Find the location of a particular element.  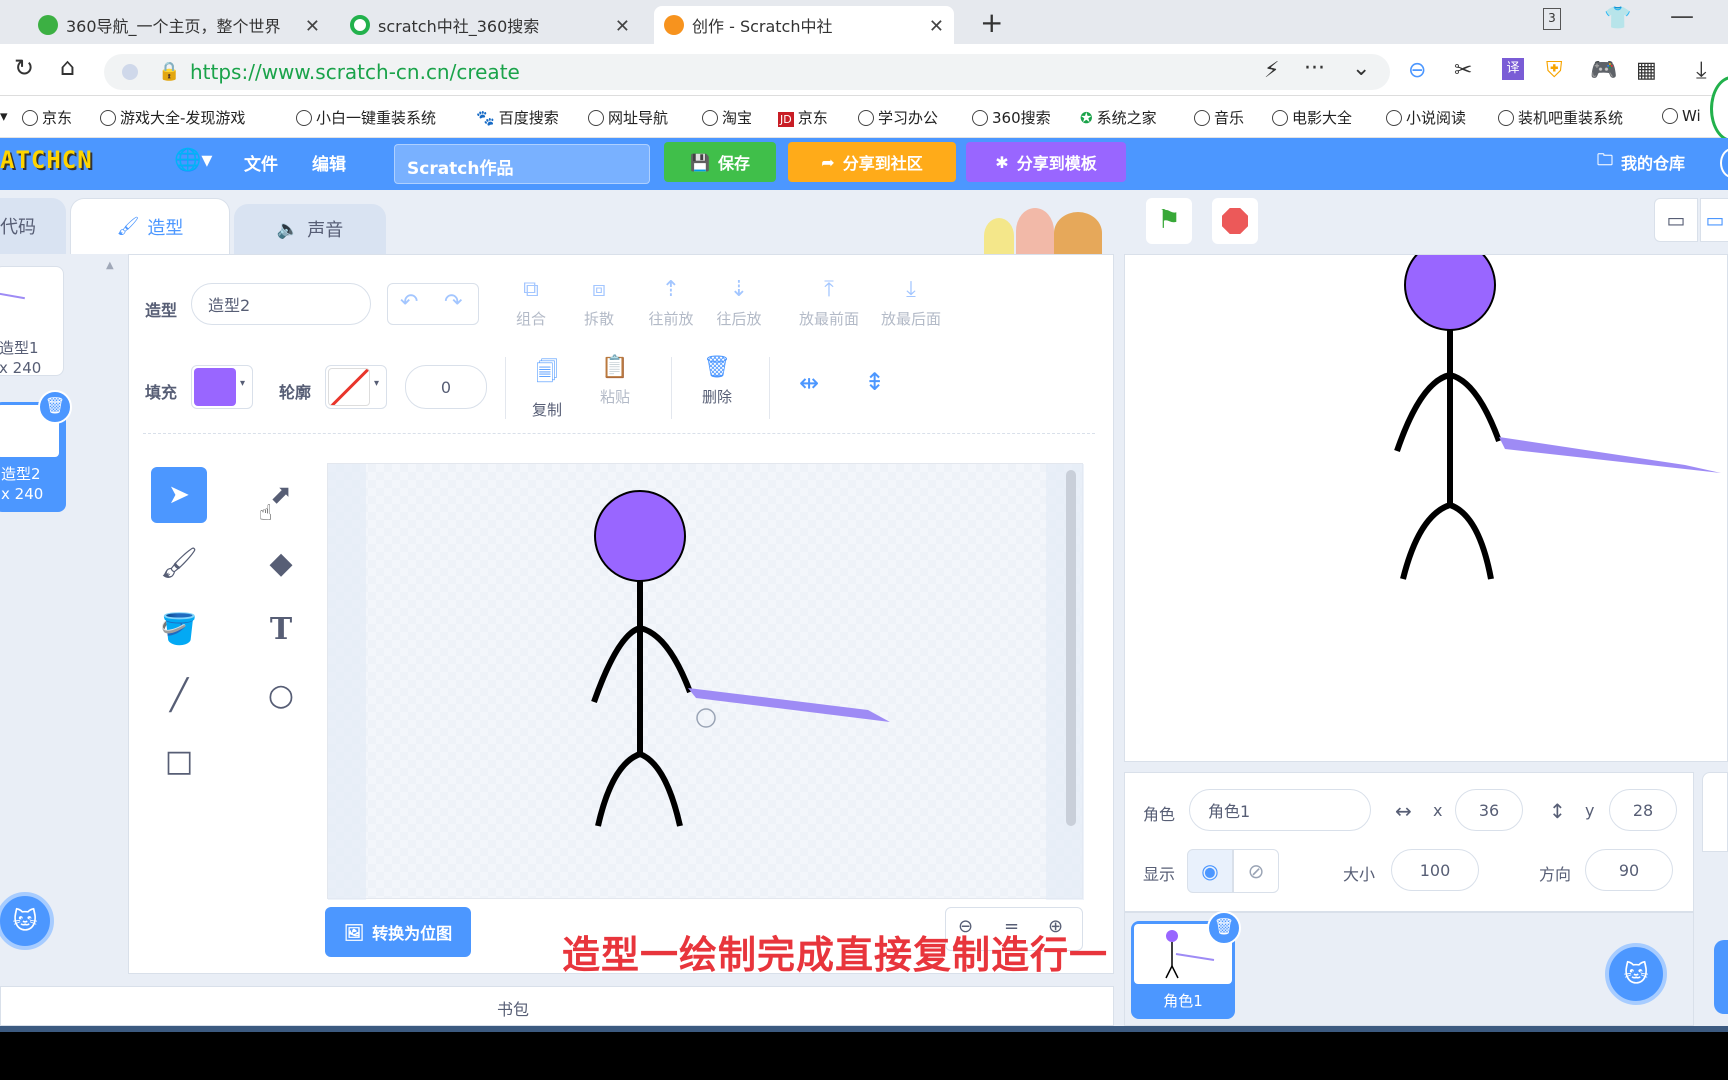

delete-button: 🗑 删除 is located at coordinates (717, 381).